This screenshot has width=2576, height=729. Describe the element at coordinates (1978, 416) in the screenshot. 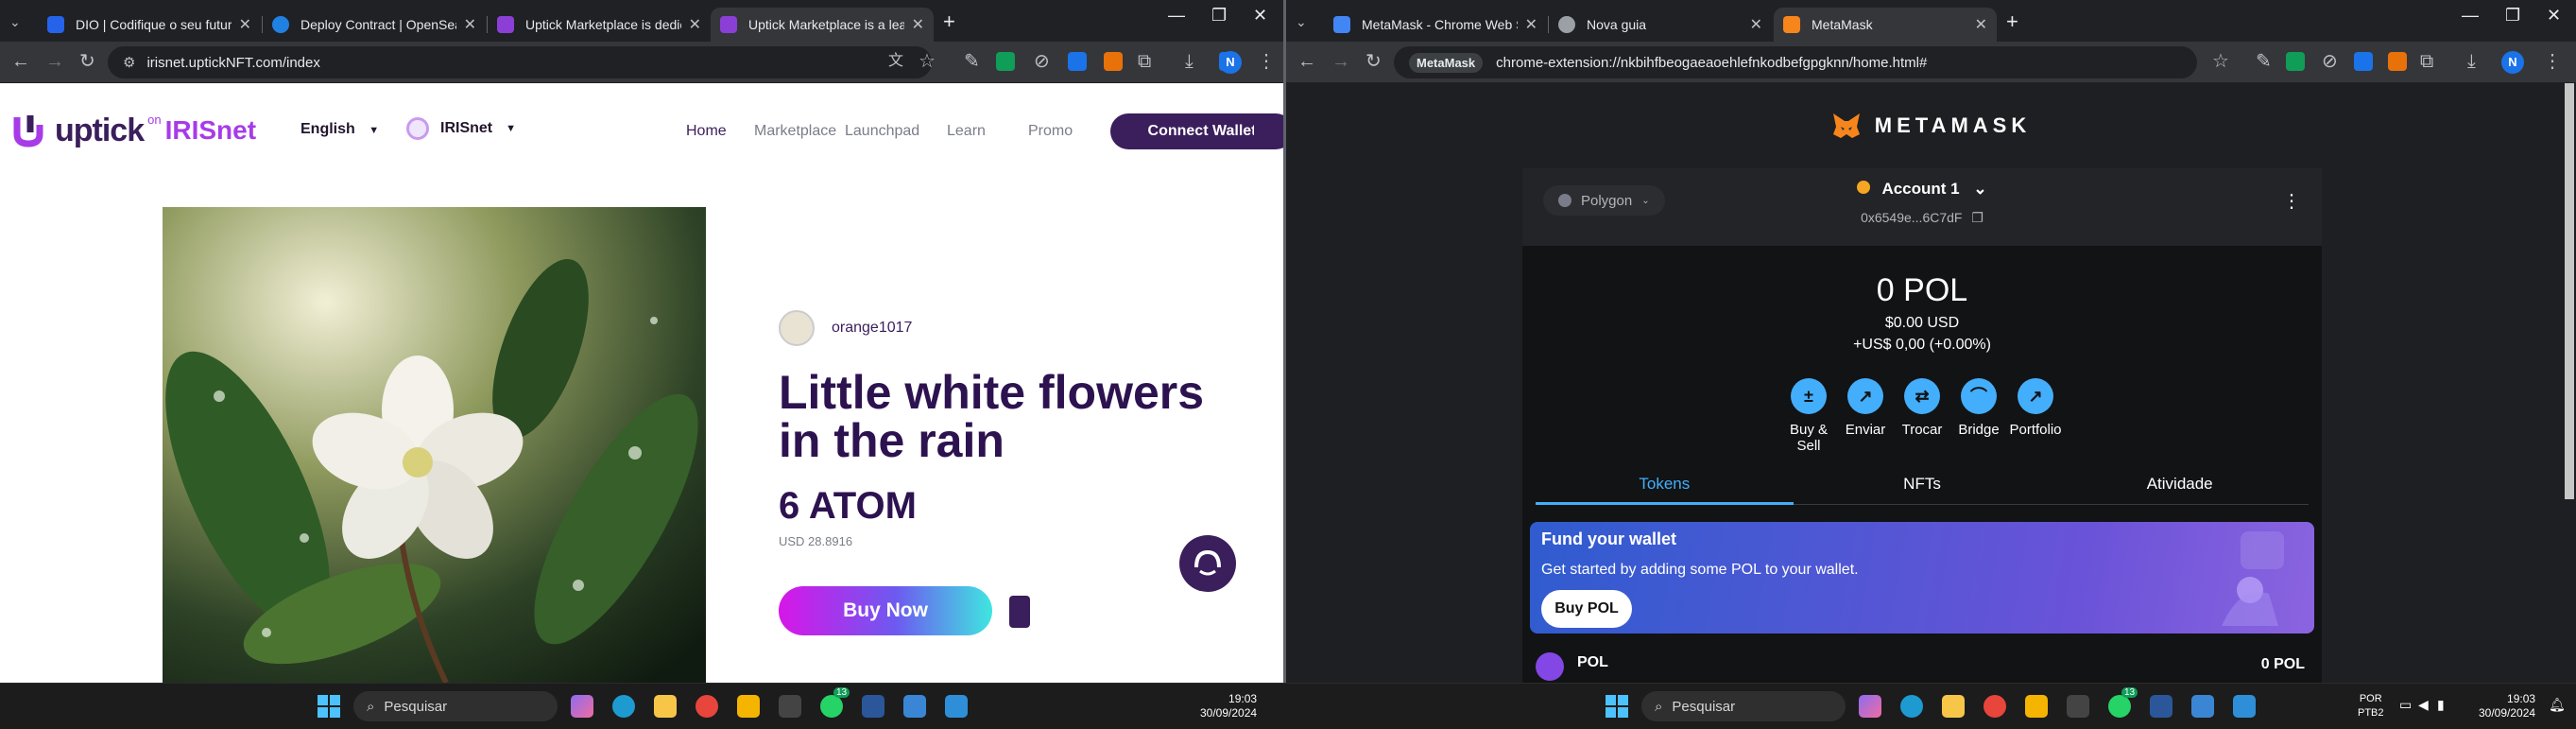

I see `bridge-button: ⌒ Bridge` at that location.